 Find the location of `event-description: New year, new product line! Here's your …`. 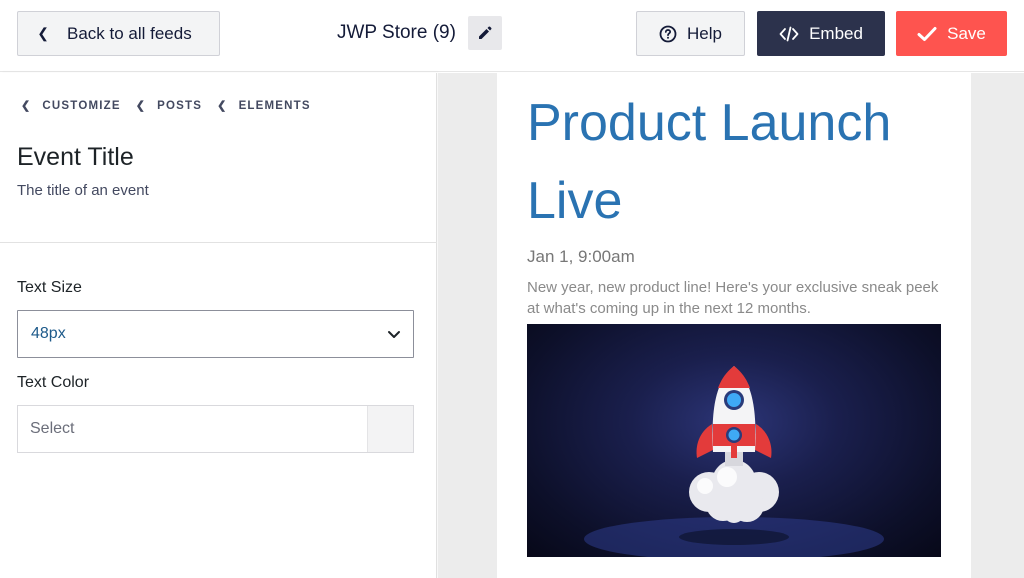

event-description: New year, new product line! Here's your … is located at coordinates (733, 298).